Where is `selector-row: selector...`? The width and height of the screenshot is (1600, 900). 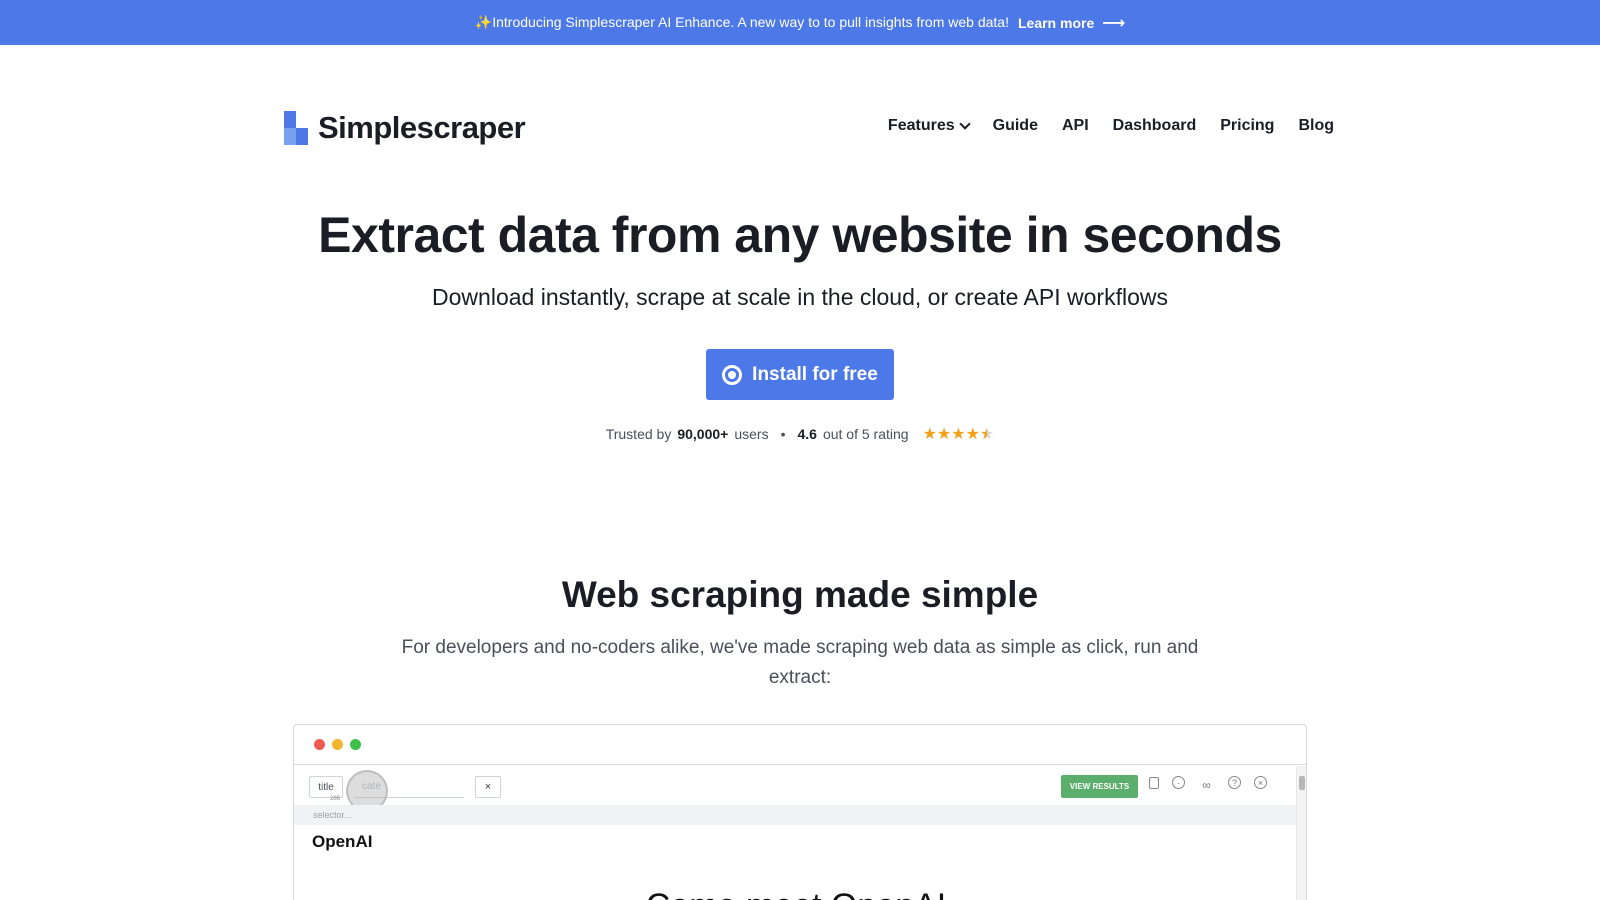
selector-row: selector... is located at coordinates (796, 815).